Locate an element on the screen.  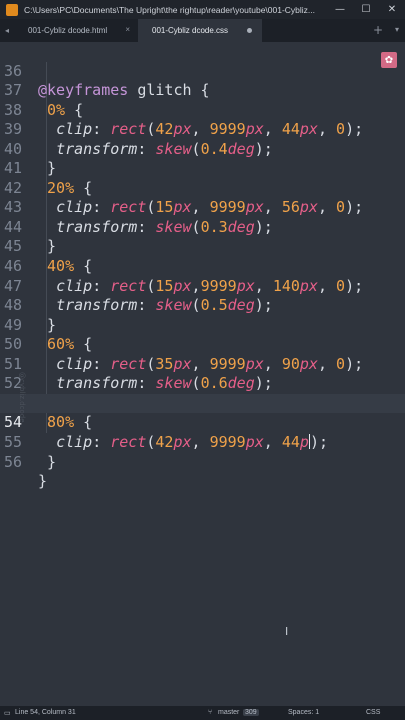
current-code-line: 54 clip: rect(42px, 9999px, 44p); is located at coordinates (202, 422).